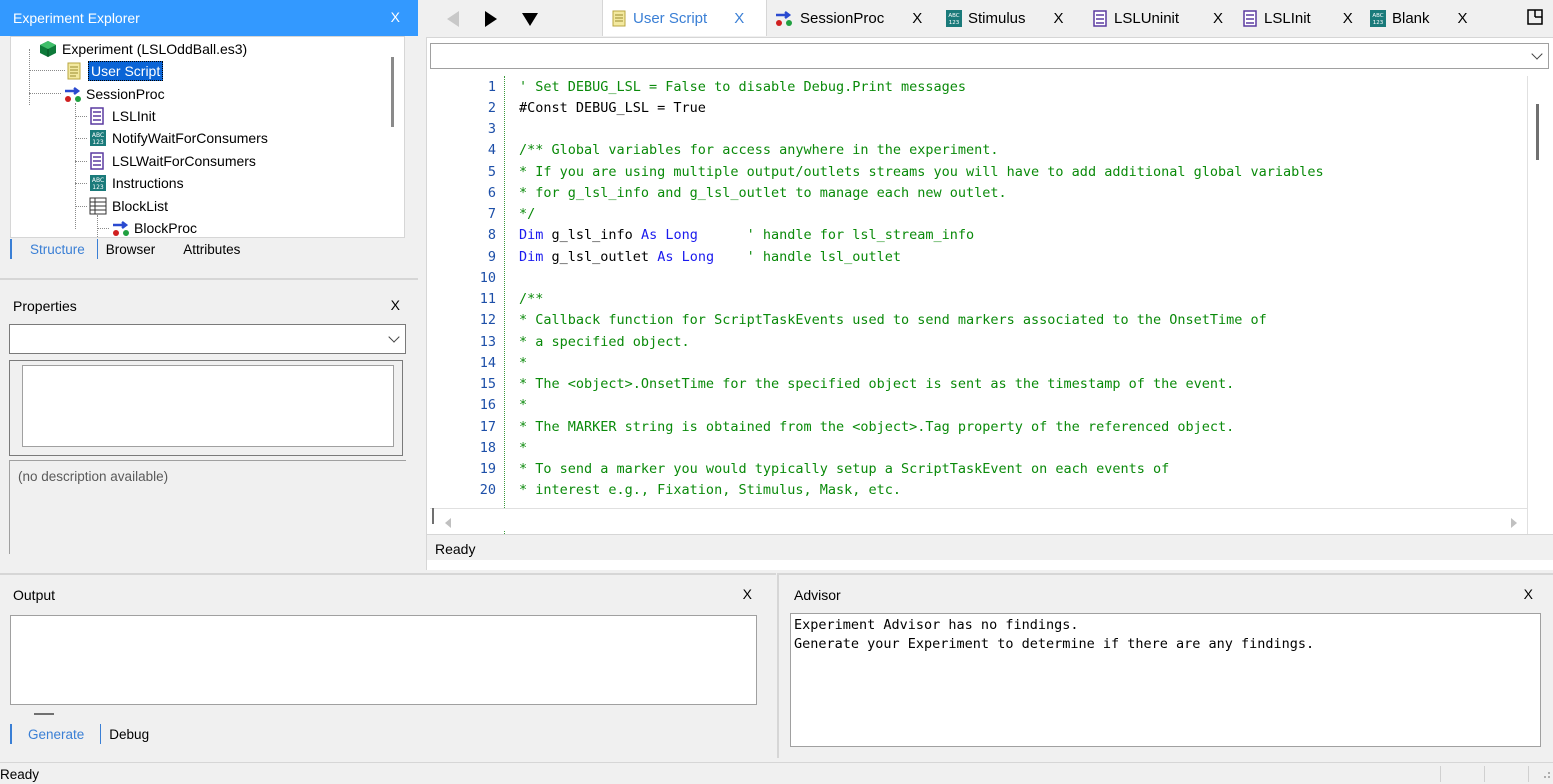 This screenshot has width=1553, height=784. I want to click on forward-arrow-icon, so click(491, 19).